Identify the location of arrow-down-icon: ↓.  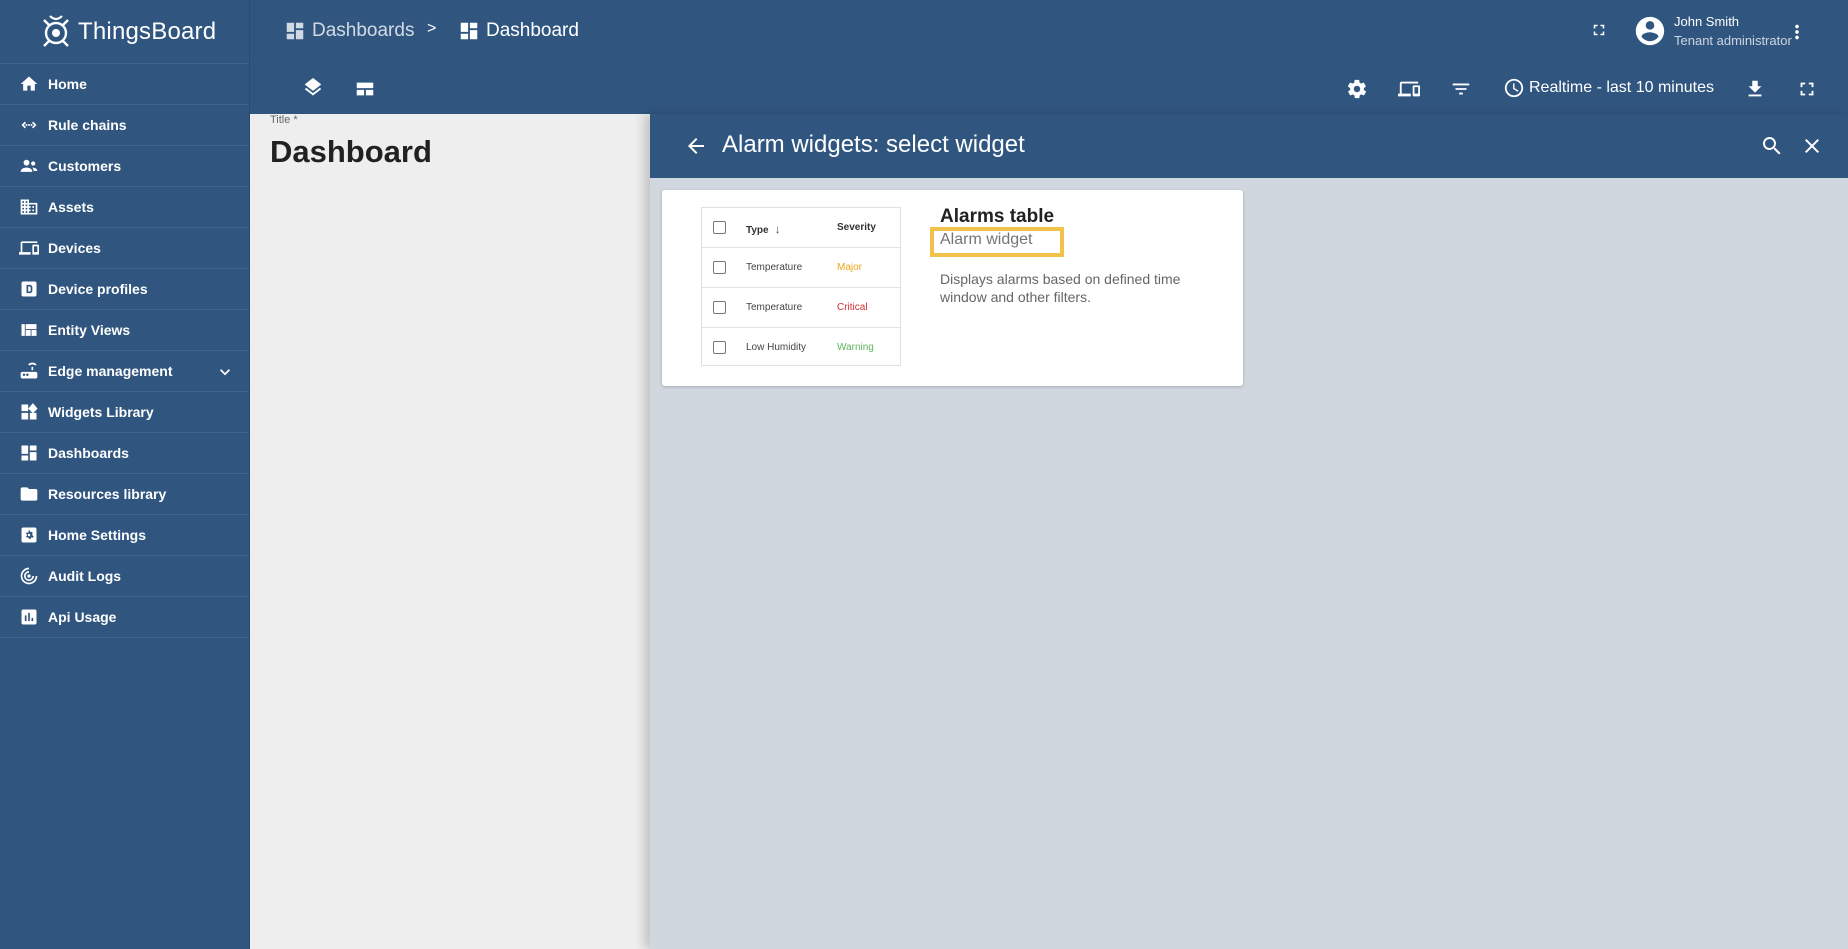
(777, 229).